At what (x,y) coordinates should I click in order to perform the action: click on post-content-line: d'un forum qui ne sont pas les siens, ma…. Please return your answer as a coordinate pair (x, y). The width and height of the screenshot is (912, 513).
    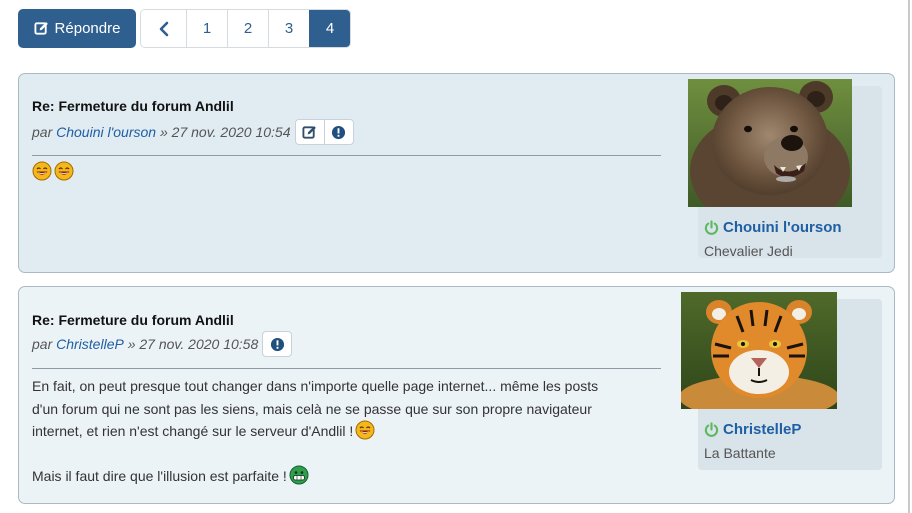
    Looking at the image, I should click on (312, 408).